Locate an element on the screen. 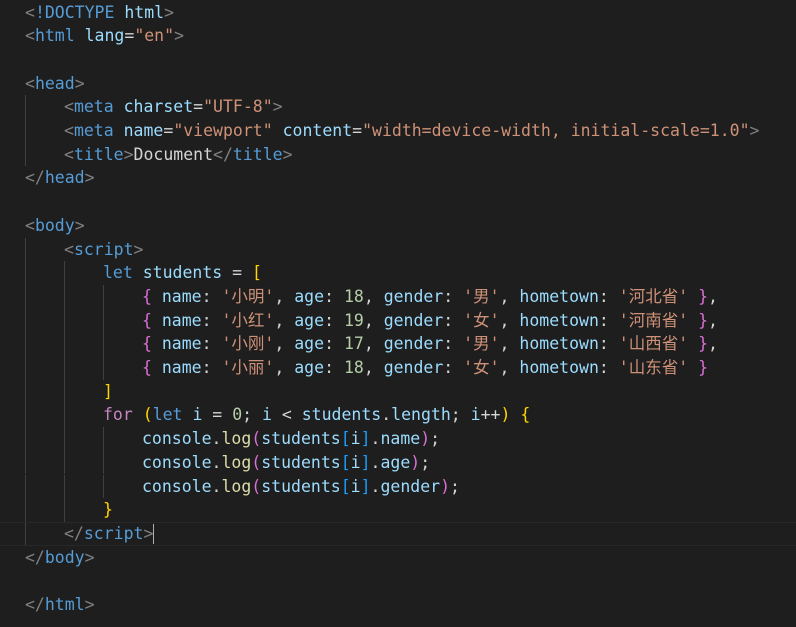 The width and height of the screenshot is (796, 627). code-line: <body> is located at coordinates (398, 226).